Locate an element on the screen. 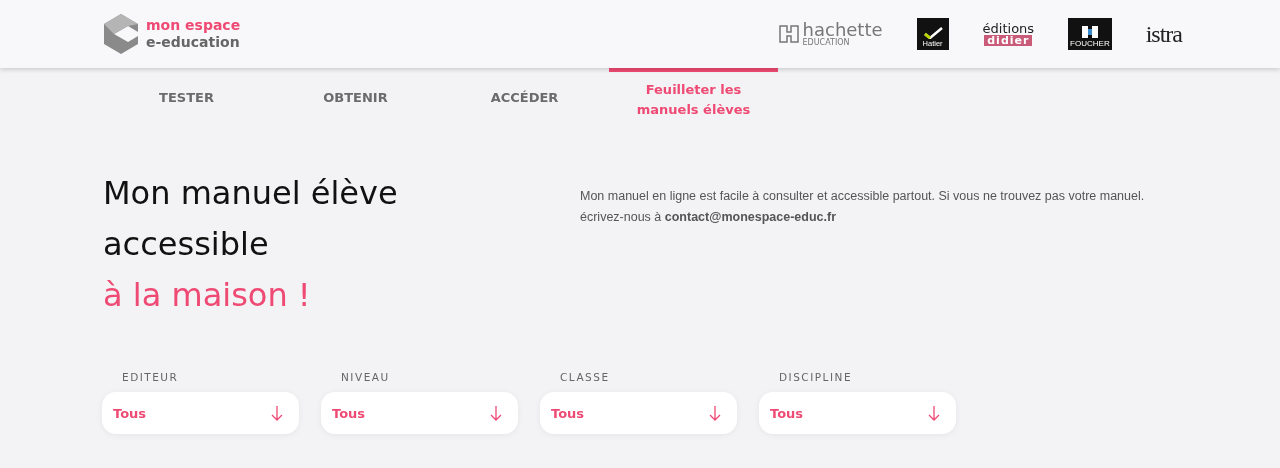 This screenshot has height=468, width=1280. description-text: Mon manuel en ligne est facile à consulter et accessible partout. Si vous ne trouvez pas votre manuel. écrivez-nous à contact@monespace-educ.fr is located at coordinates (863, 207).